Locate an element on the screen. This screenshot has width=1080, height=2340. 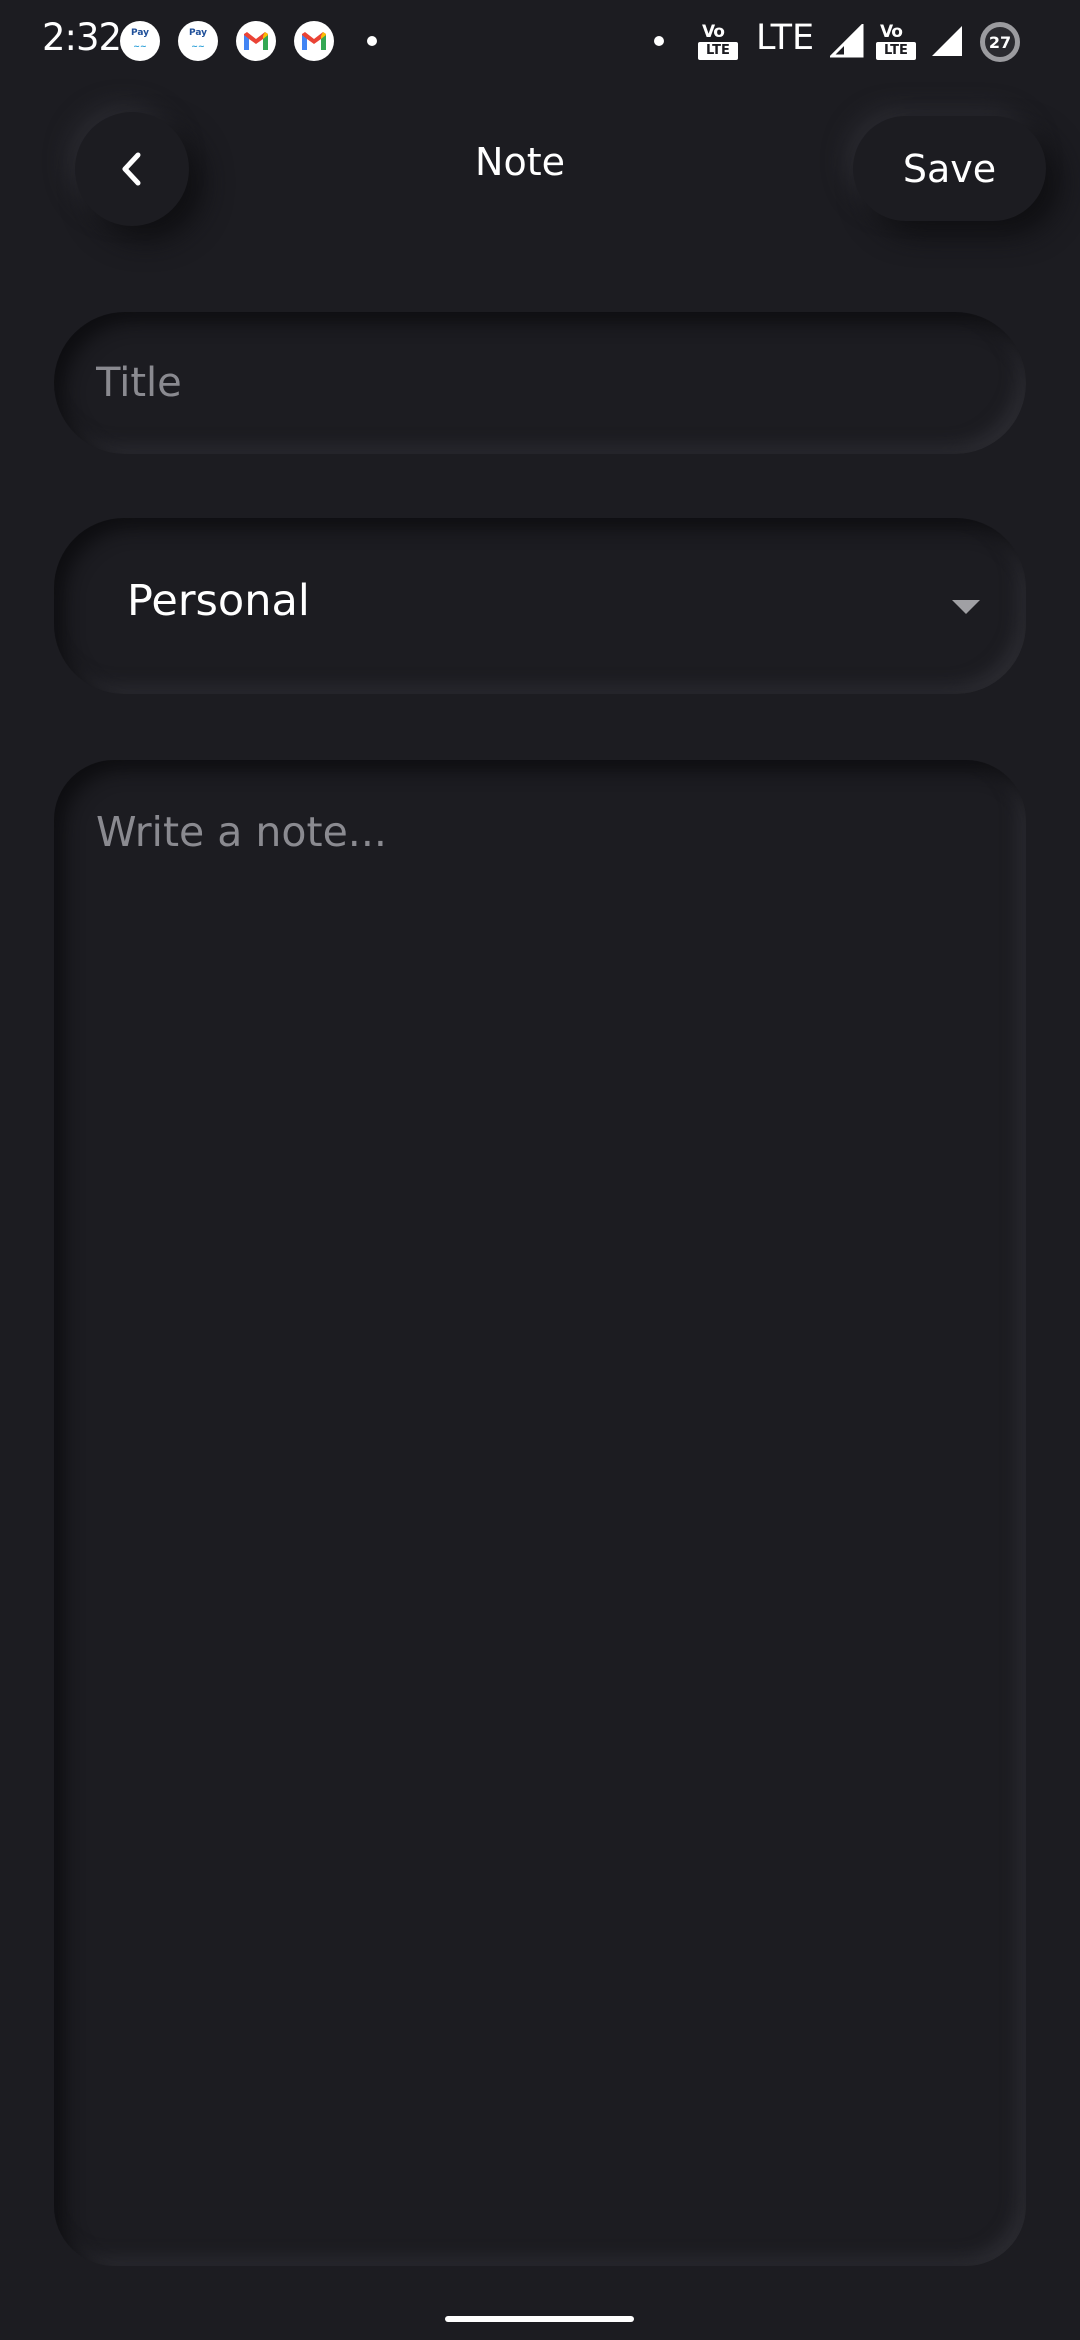
title-field-container is located at coordinates (540, 383).